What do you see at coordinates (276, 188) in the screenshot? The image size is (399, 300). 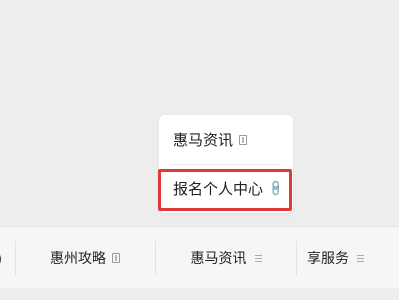 I see `link-icon: 🔗` at bounding box center [276, 188].